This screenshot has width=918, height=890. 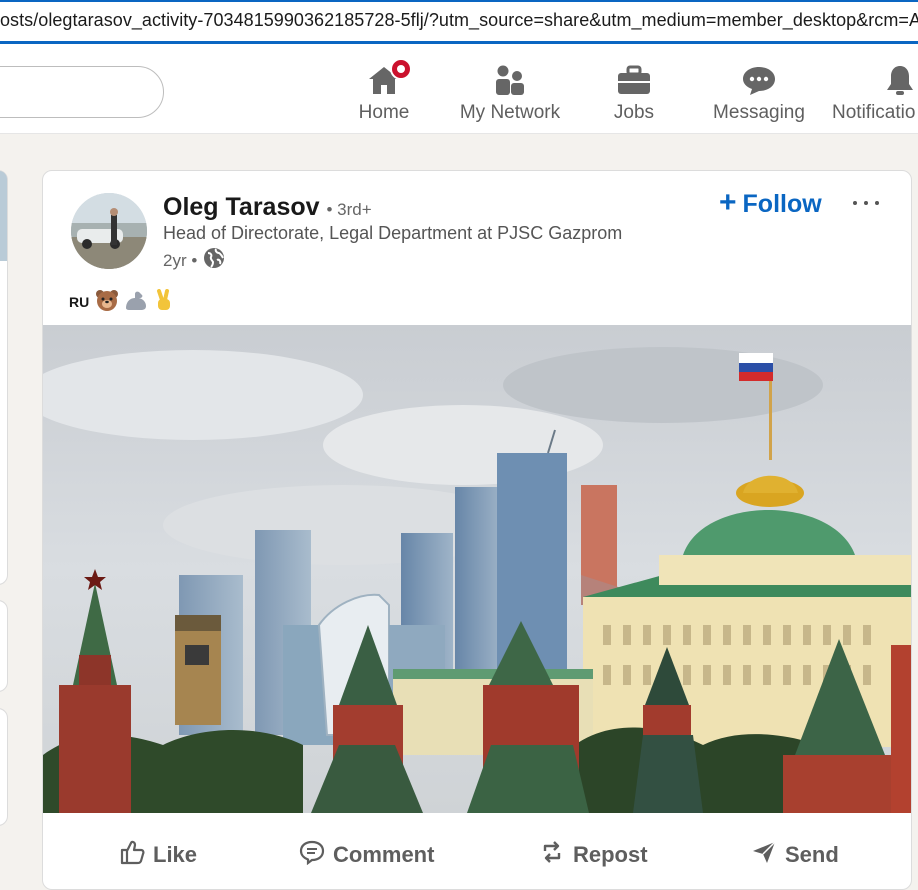 I want to click on nav-messaging: Messaging, so click(x=759, y=93).